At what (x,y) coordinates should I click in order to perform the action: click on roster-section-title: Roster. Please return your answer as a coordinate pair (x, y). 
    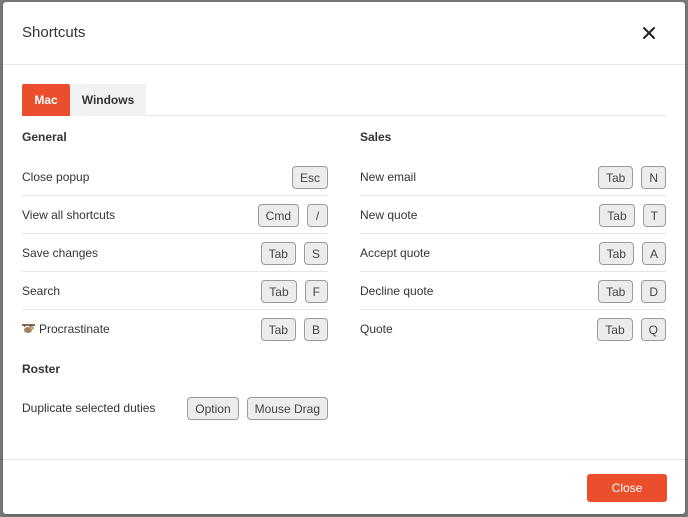
    Looking at the image, I should click on (41, 369).